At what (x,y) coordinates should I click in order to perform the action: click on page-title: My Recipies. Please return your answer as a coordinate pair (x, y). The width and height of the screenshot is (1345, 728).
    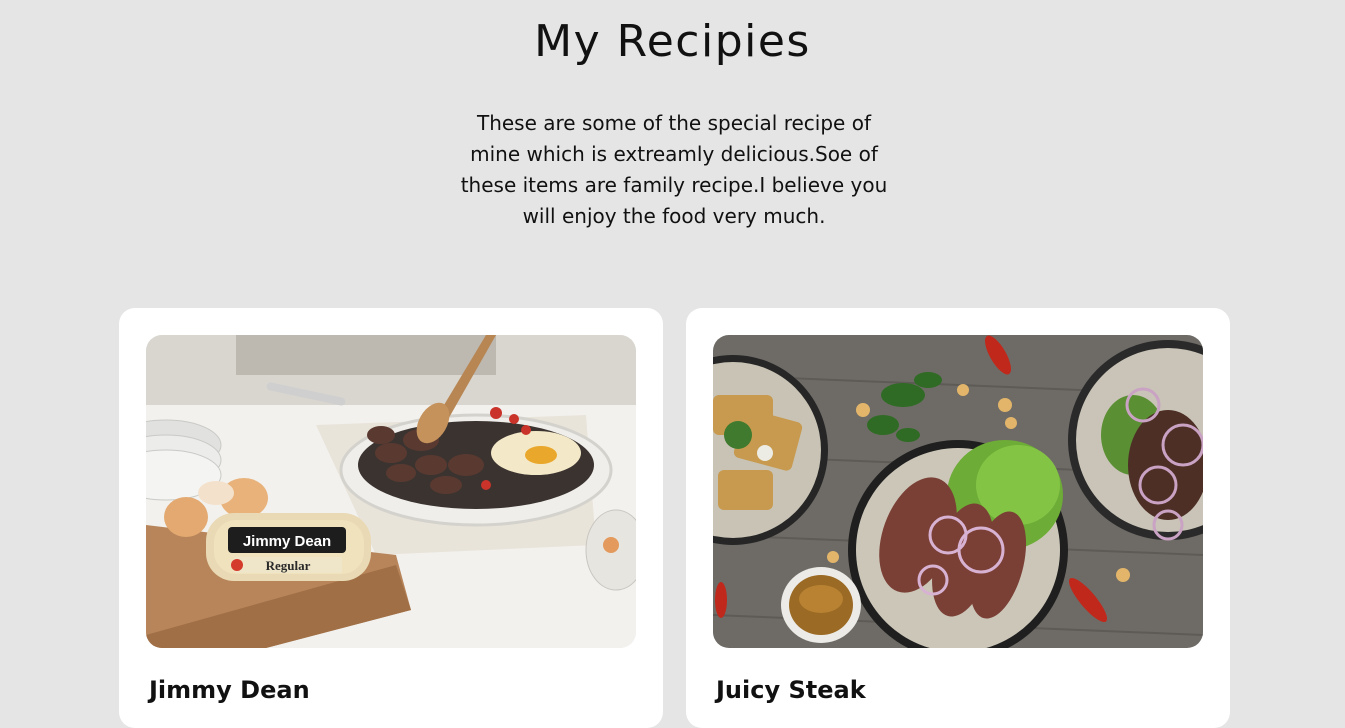
    Looking at the image, I should click on (672, 41).